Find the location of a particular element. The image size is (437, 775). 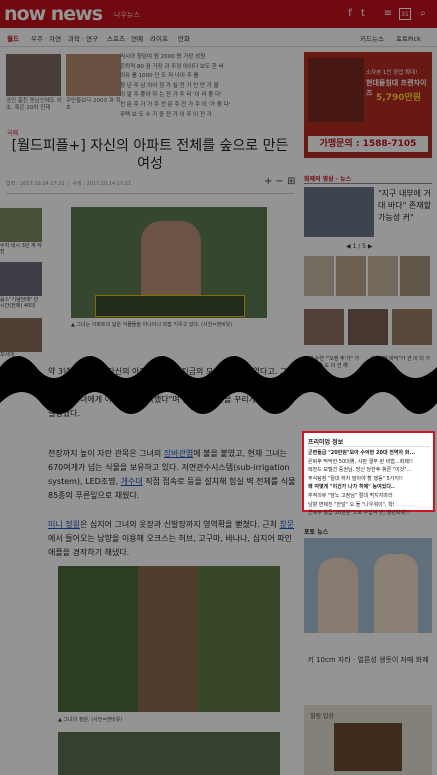

keyword-link: 미니 정원 is located at coordinates (64, 524).